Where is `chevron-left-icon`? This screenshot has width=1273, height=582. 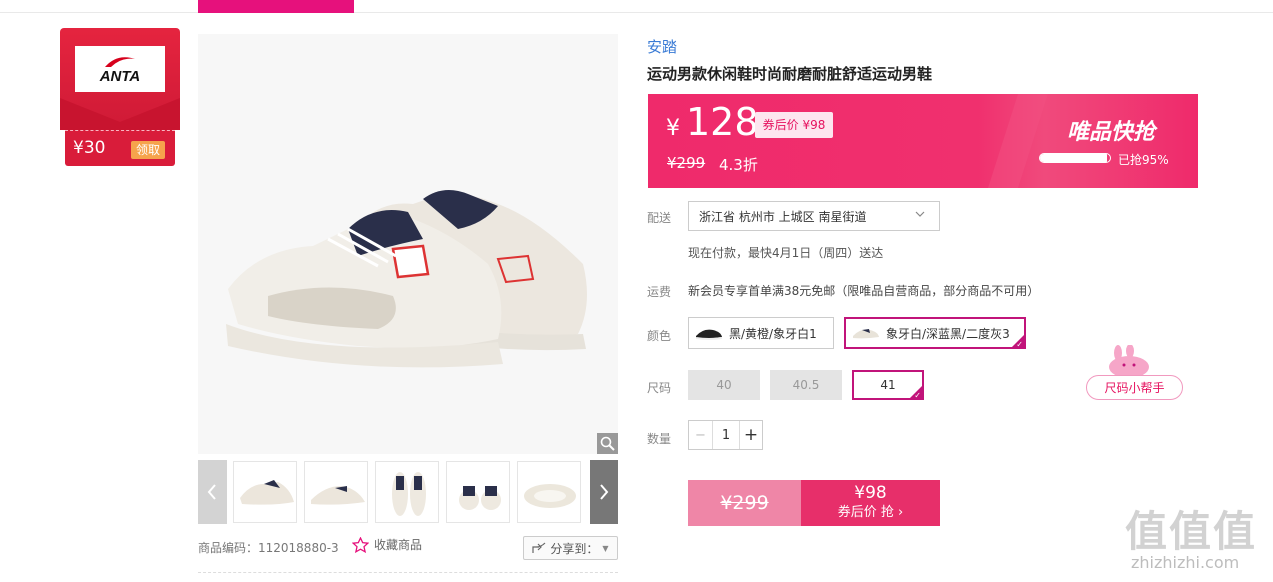 chevron-left-icon is located at coordinates (211, 492).